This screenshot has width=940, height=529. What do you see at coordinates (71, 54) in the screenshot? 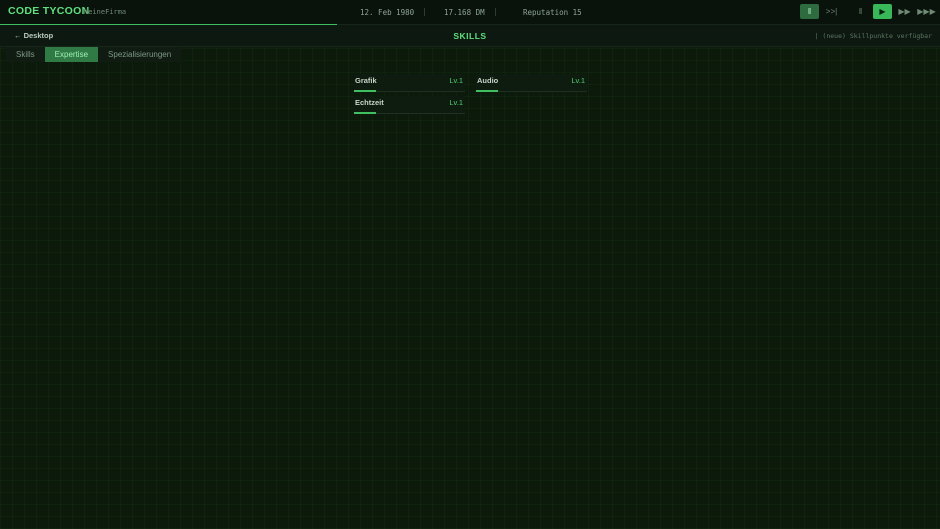
I see `tab-expertise: Expertise` at bounding box center [71, 54].